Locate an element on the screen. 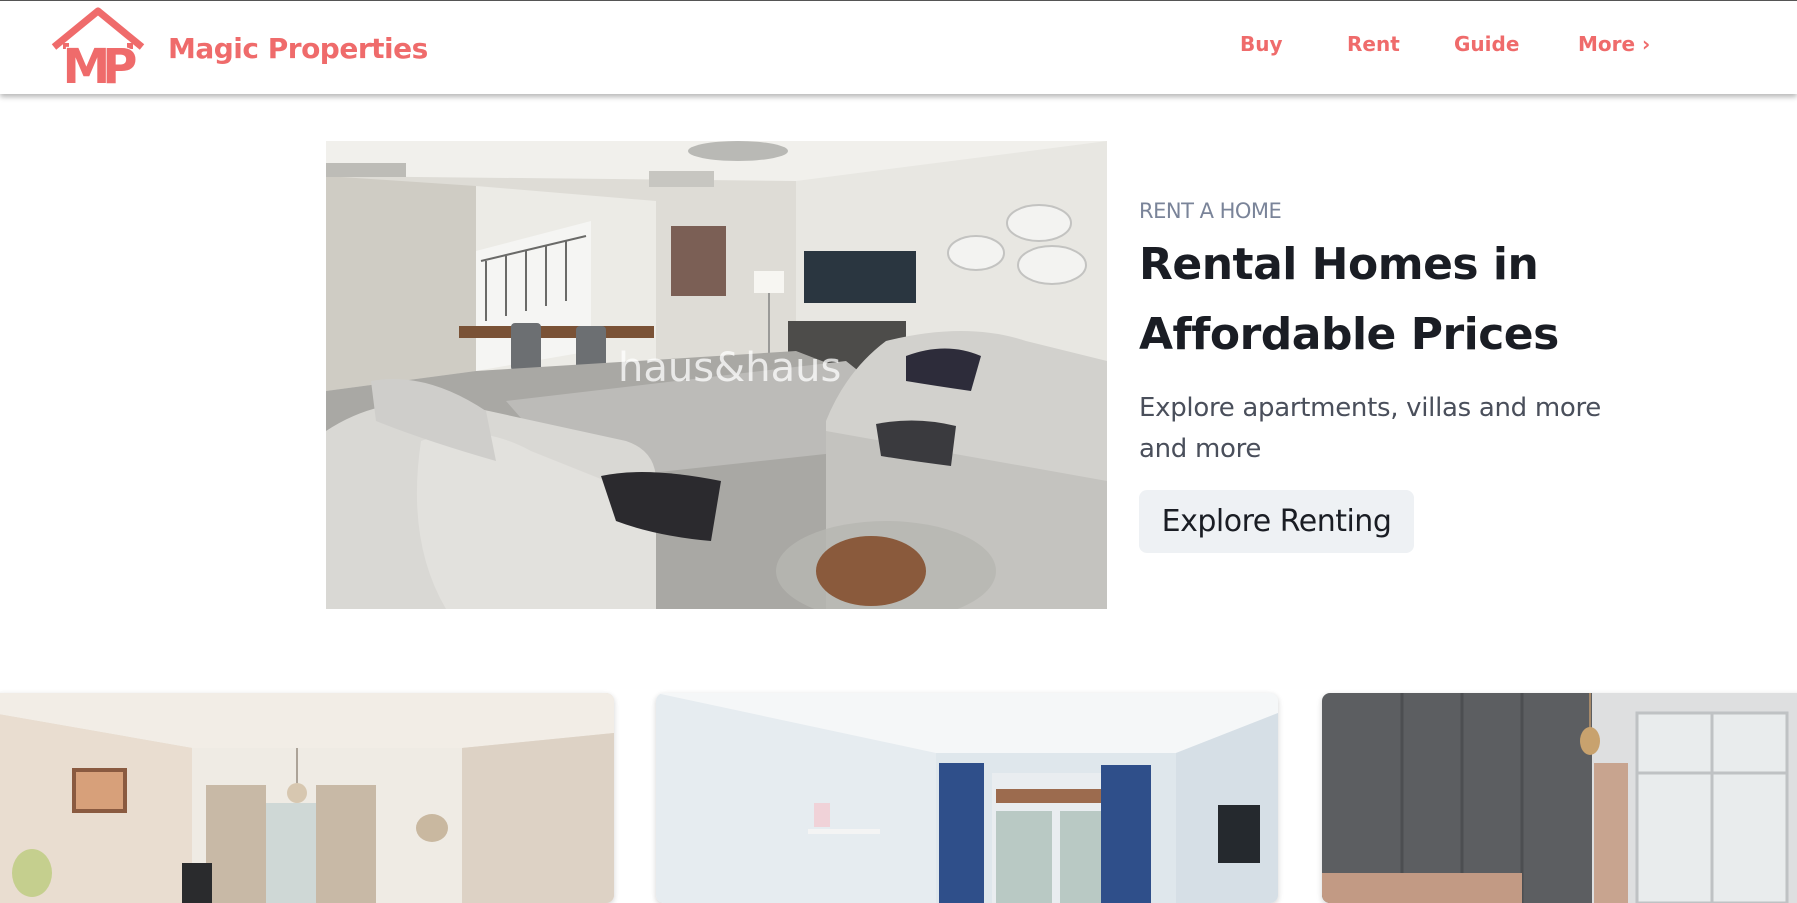  nav-guide: Guide is located at coordinates (1486, 44).